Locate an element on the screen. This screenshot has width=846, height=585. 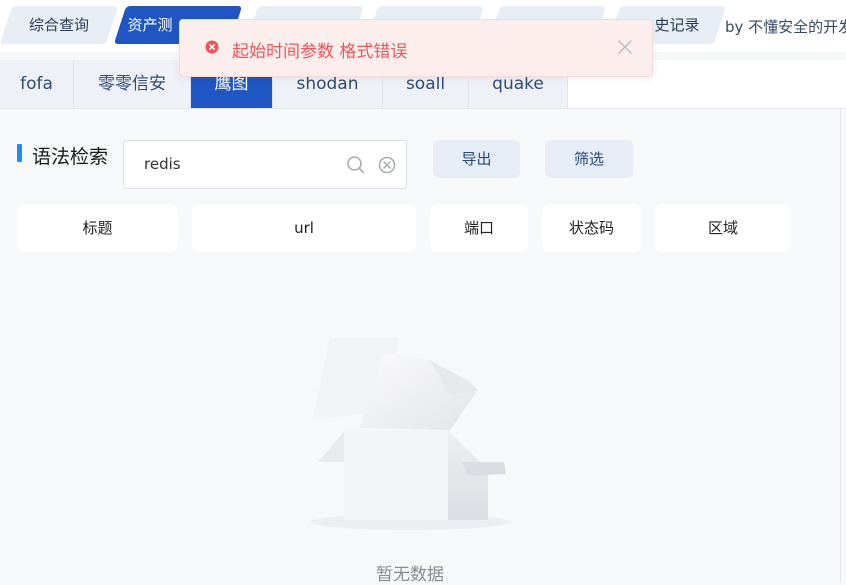
error-toast: 起始时间参数 格式错误 is located at coordinates (416, 48).